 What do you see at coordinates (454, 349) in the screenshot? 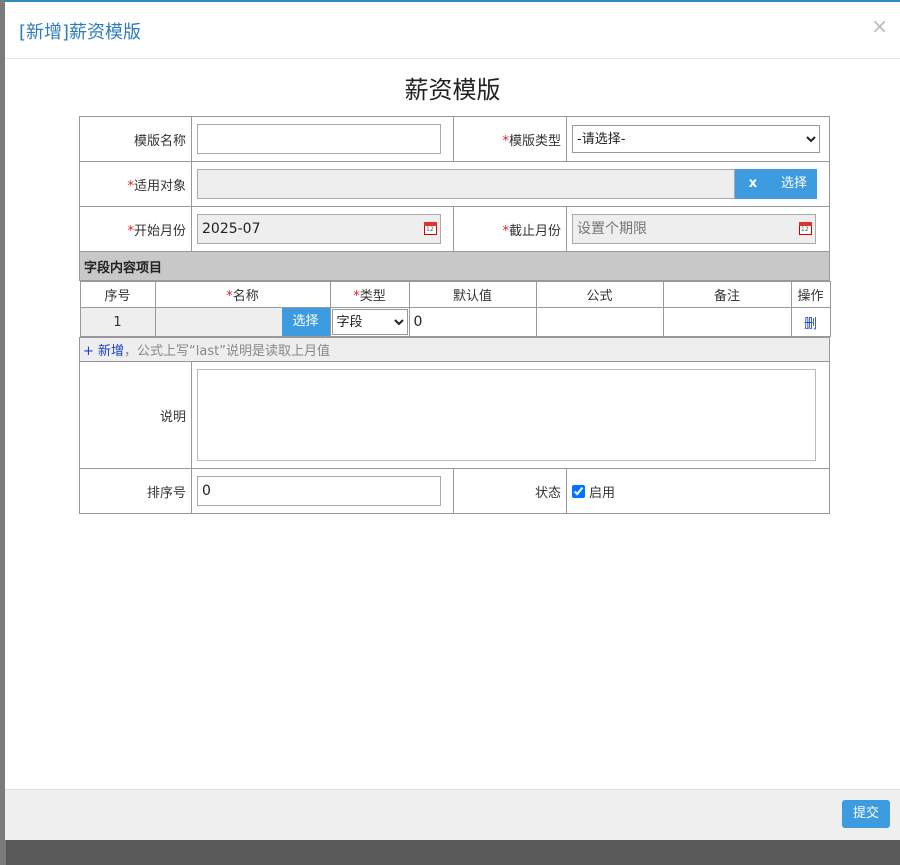
I see `add-row-hint: + 新增，公式上写“last”说明是读取上月值` at bounding box center [454, 349].